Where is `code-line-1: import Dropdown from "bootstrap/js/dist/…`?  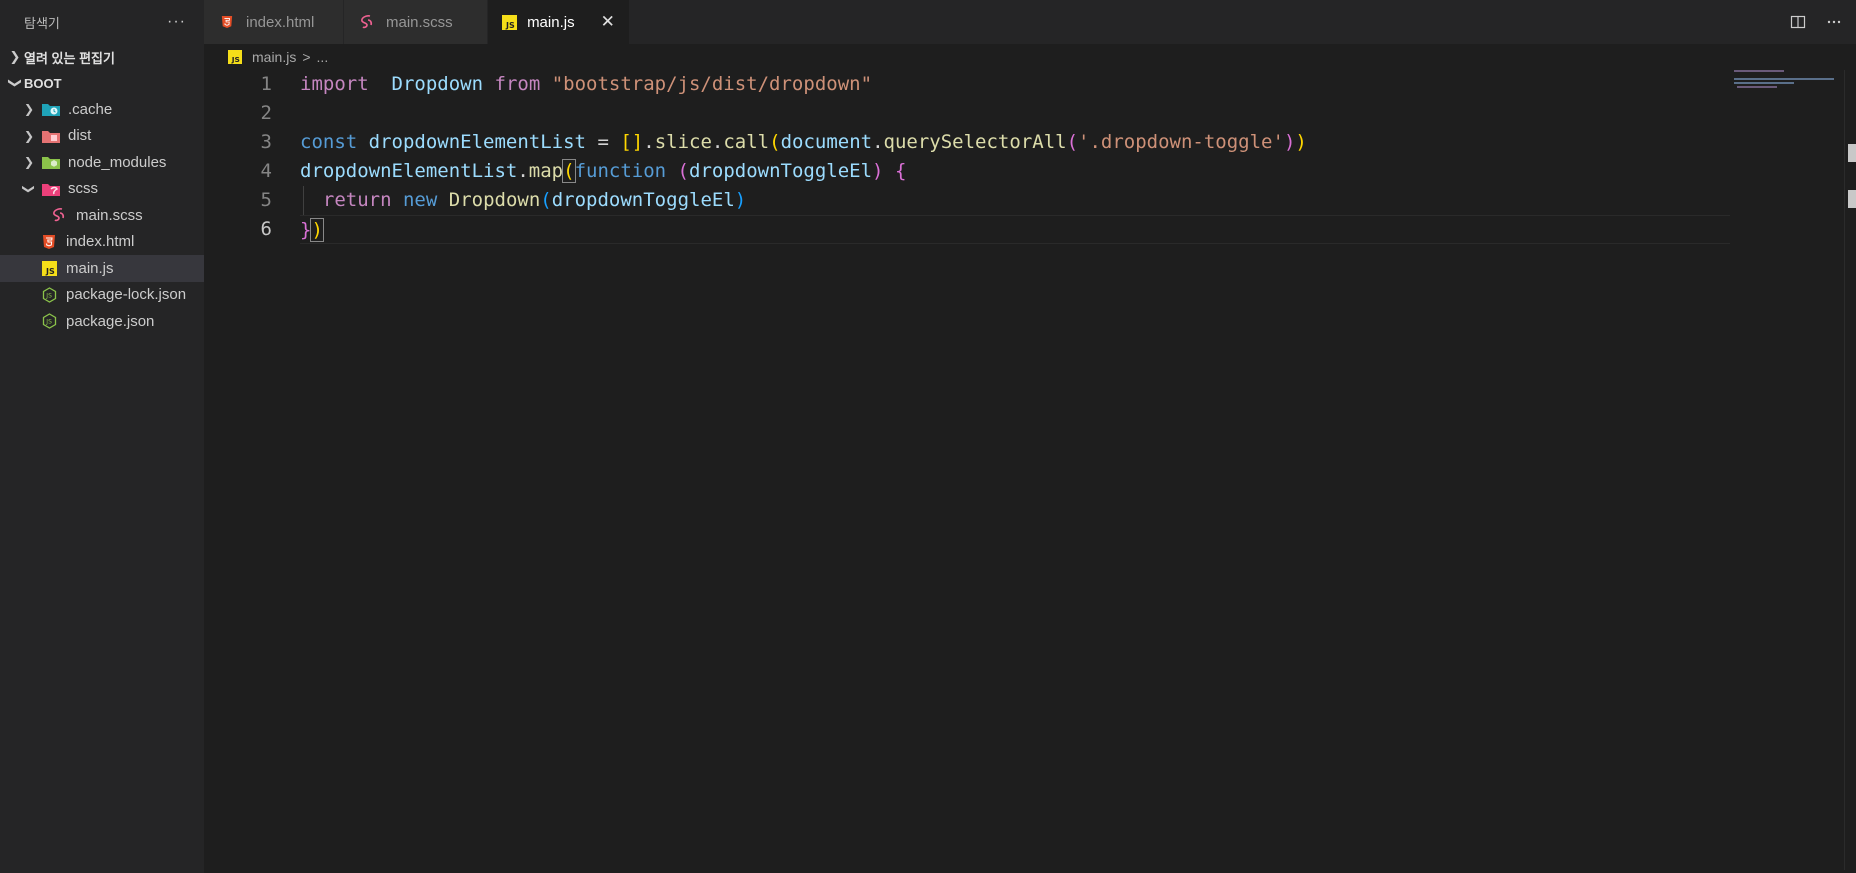 code-line-1: import Dropdown from "bootstrap/js/dist/… is located at coordinates (1015, 84).